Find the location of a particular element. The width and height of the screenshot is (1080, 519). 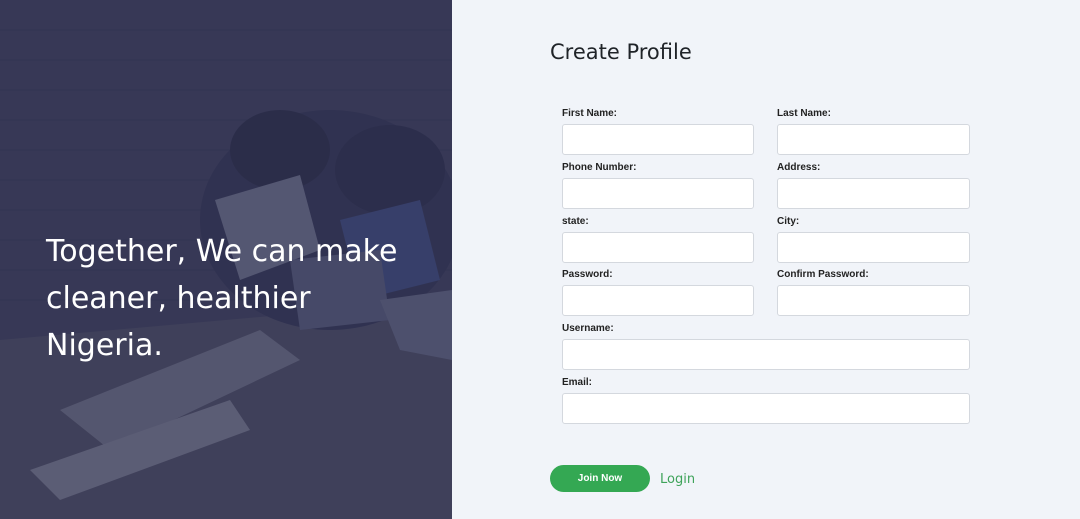

page-title: Create Profile is located at coordinates (621, 52).